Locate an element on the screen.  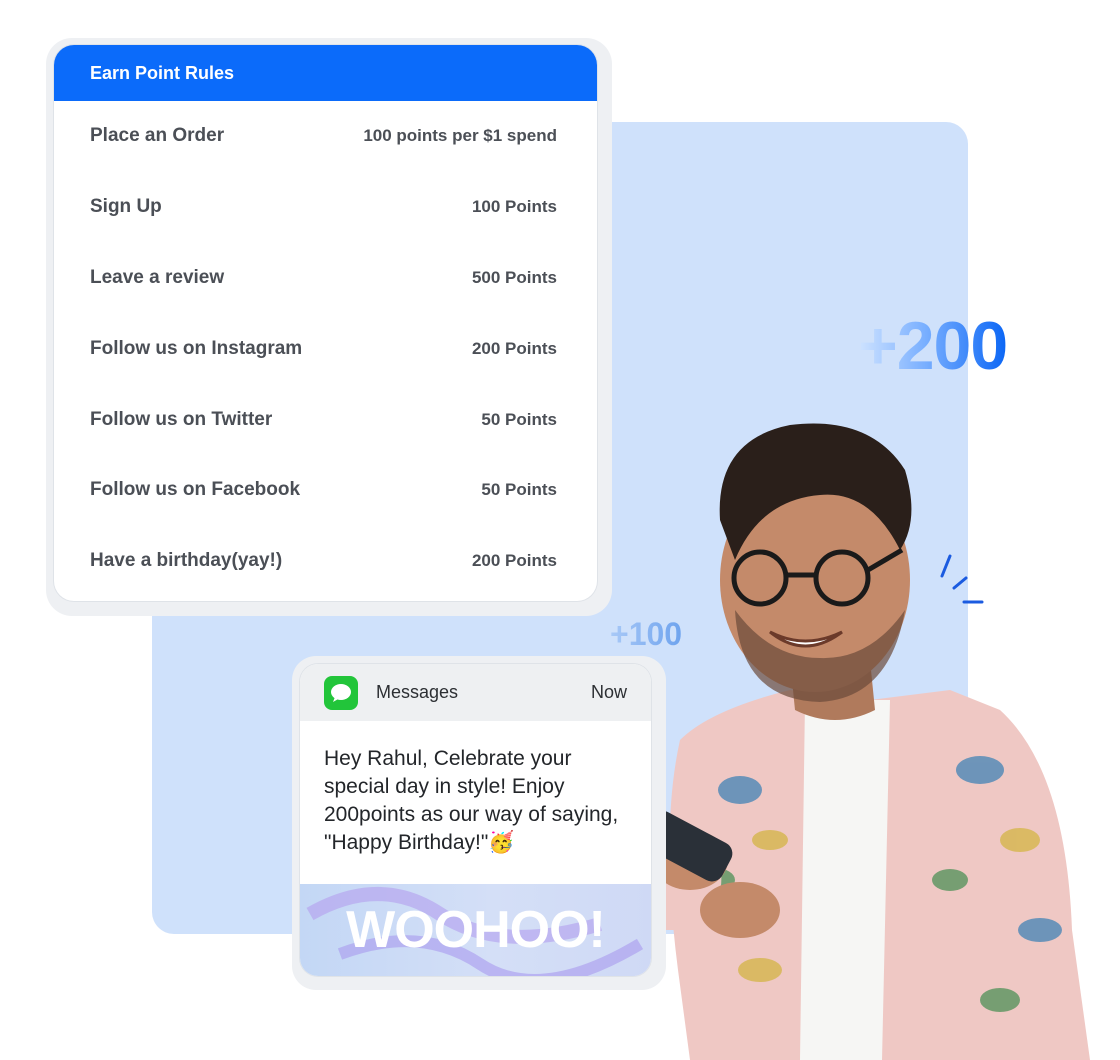
rule-row-birthday: Have a birthday(yay!) 200 Points is located at coordinates (325, 561).